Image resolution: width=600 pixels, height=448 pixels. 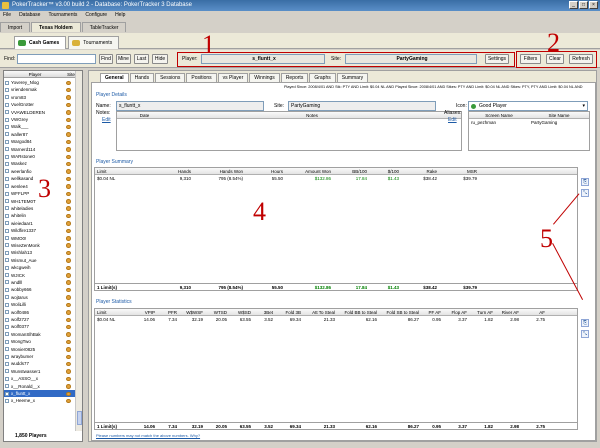 What do you see at coordinates (40, 215) in the screenshot?
I see `player-row: whitelin` at bounding box center [40, 215].